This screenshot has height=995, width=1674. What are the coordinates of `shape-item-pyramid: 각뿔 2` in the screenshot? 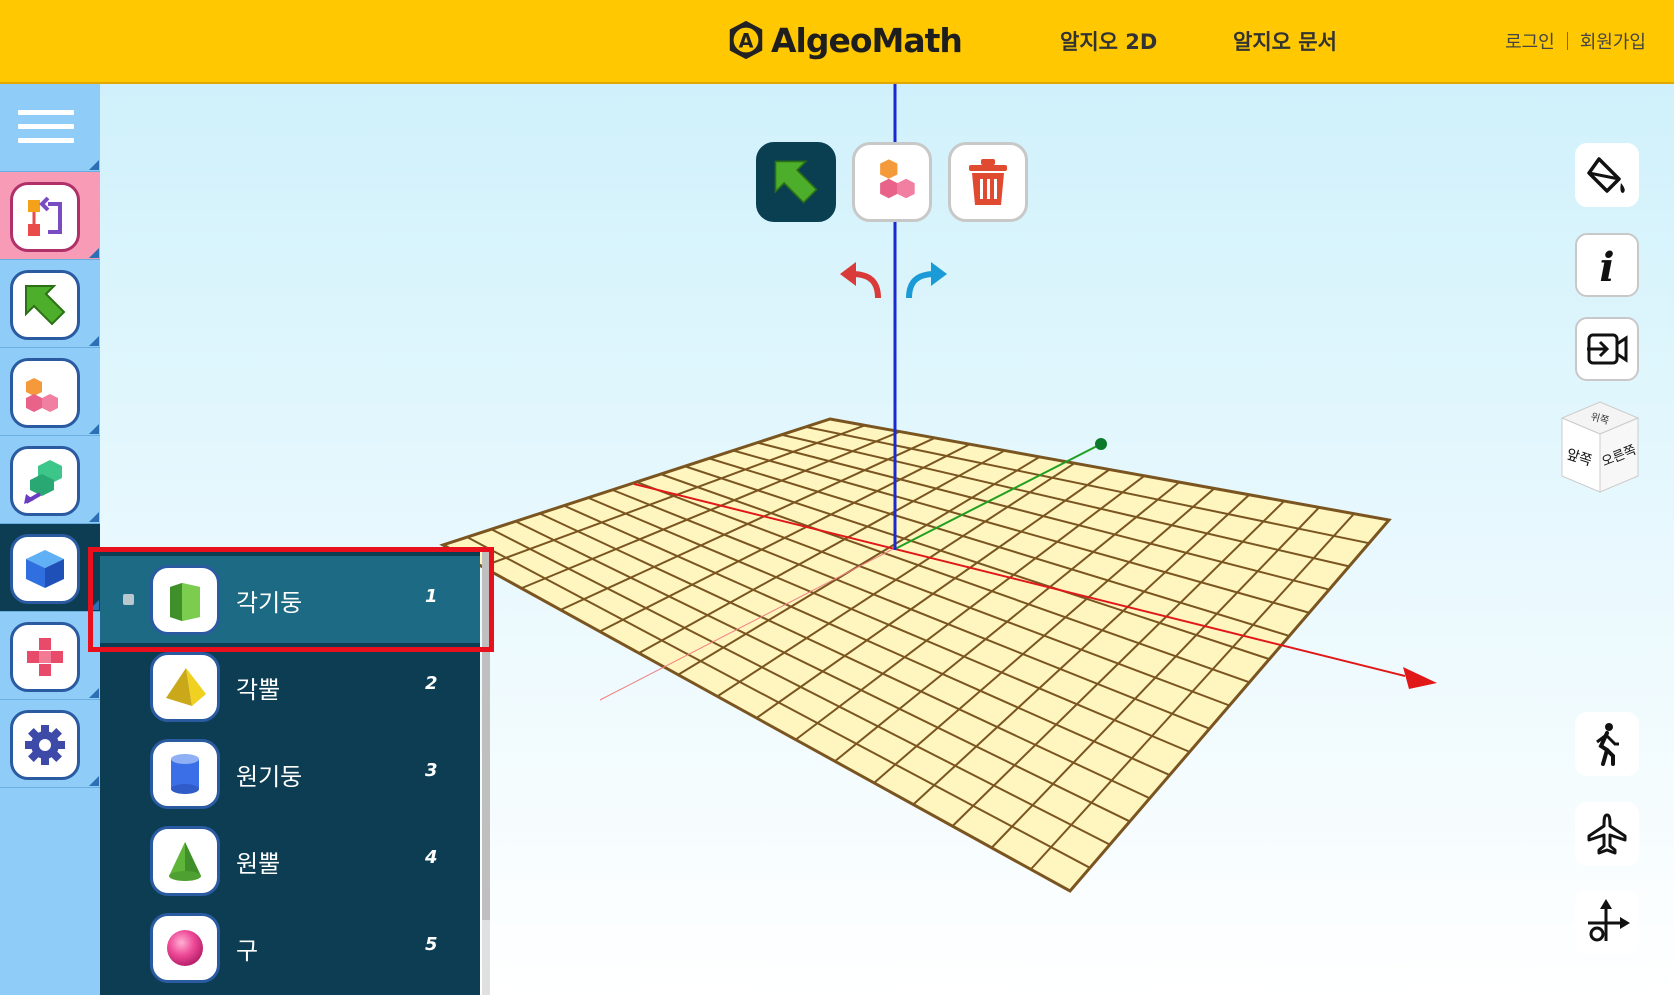 It's located at (290, 686).